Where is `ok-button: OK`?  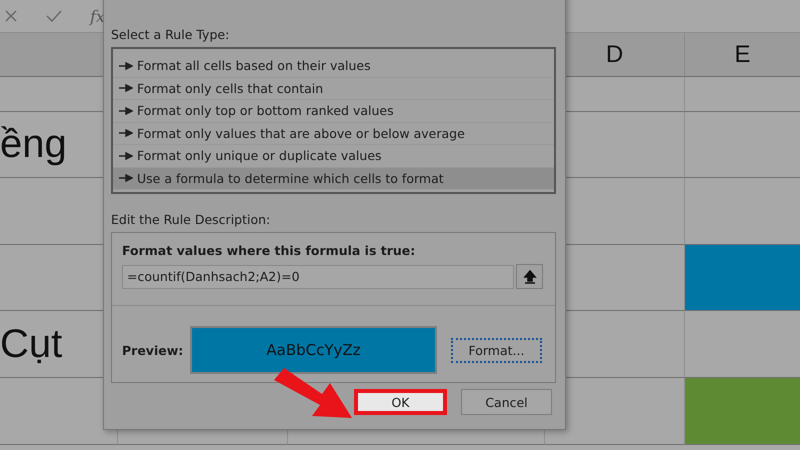
ok-button: OK is located at coordinates (400, 402).